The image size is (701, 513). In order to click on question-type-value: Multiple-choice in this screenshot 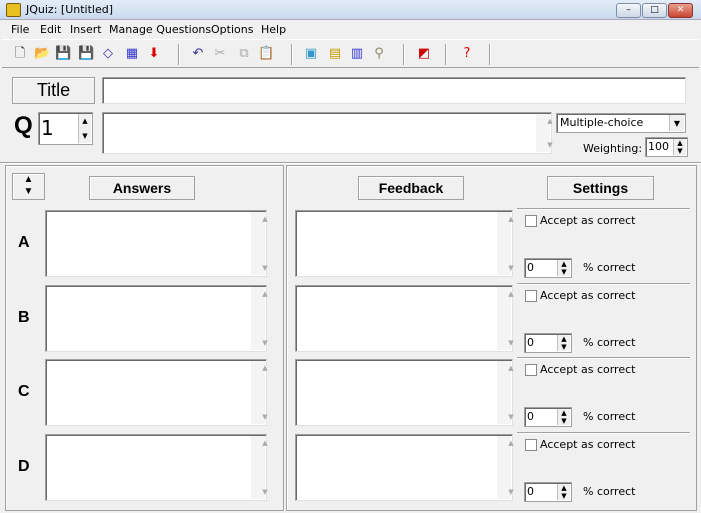, I will do `click(602, 122)`.